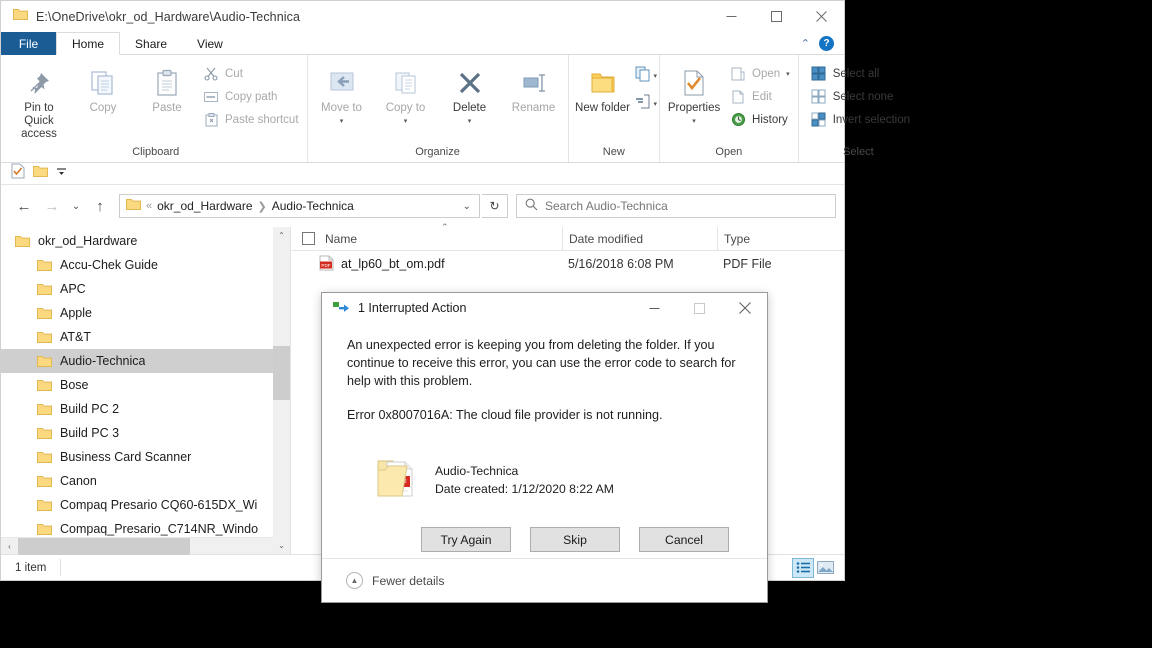 The height and width of the screenshot is (648, 1152). What do you see at coordinates (145, 241) in the screenshot?
I see `tree-item: okr_od_Hardware` at bounding box center [145, 241].